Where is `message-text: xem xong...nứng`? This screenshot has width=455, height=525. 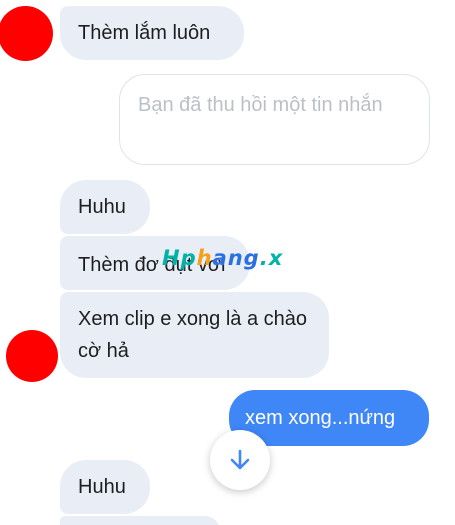
message-text: xem xong...nứng is located at coordinates (320, 418).